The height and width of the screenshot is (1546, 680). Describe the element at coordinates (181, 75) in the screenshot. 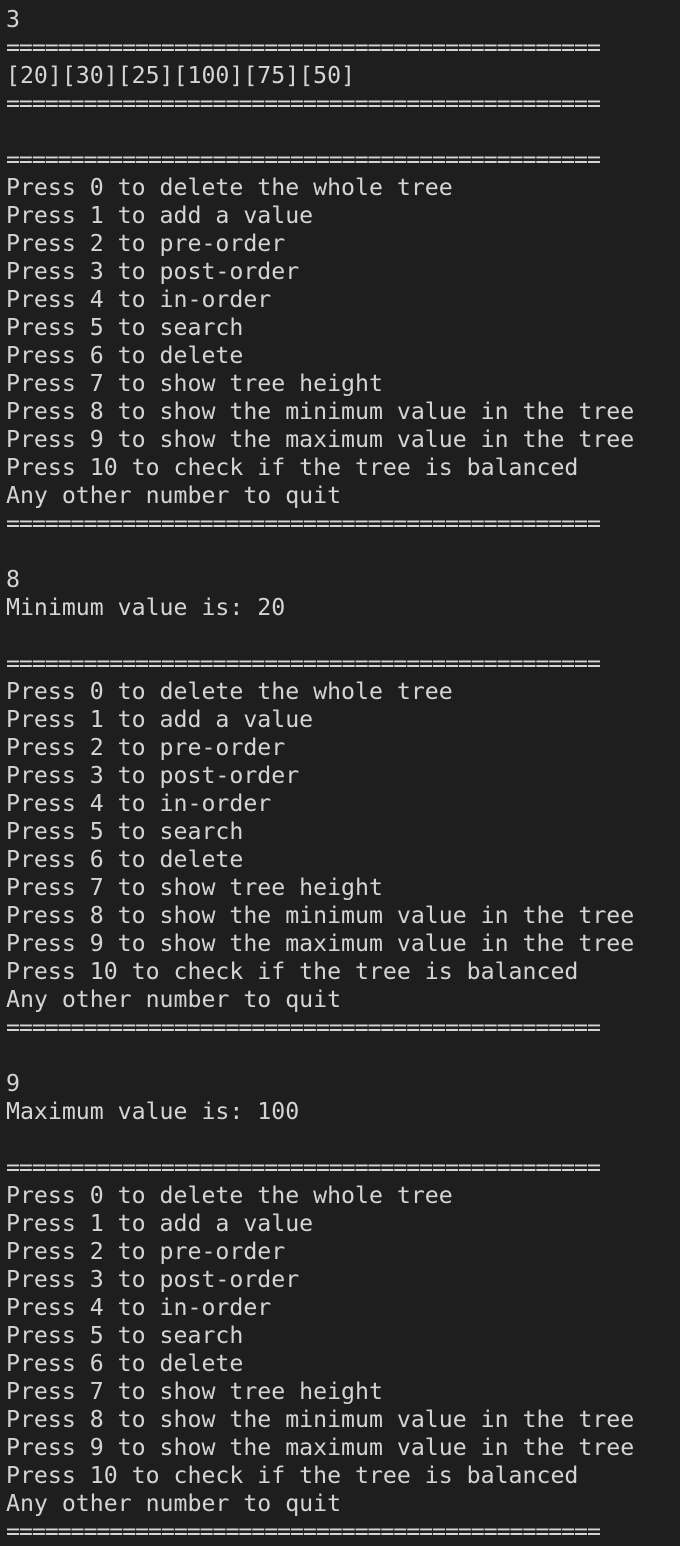

I see `output-line: [20][30][25][100][75][50]` at that location.